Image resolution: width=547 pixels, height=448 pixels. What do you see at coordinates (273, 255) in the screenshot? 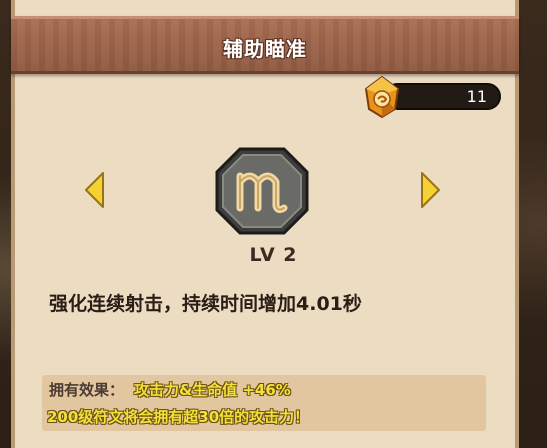
I see `rune-level: LV 2` at bounding box center [273, 255].